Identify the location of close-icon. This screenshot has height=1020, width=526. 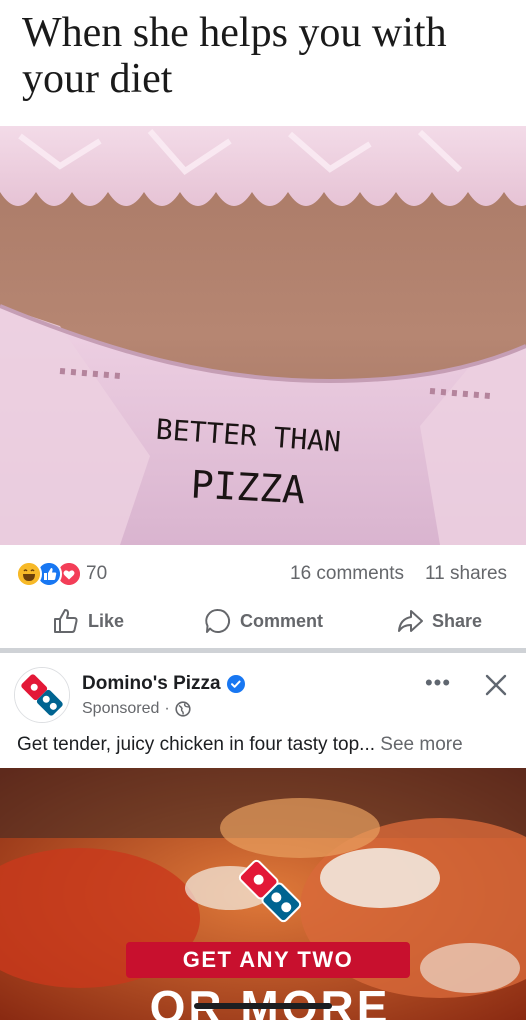
(496, 685).